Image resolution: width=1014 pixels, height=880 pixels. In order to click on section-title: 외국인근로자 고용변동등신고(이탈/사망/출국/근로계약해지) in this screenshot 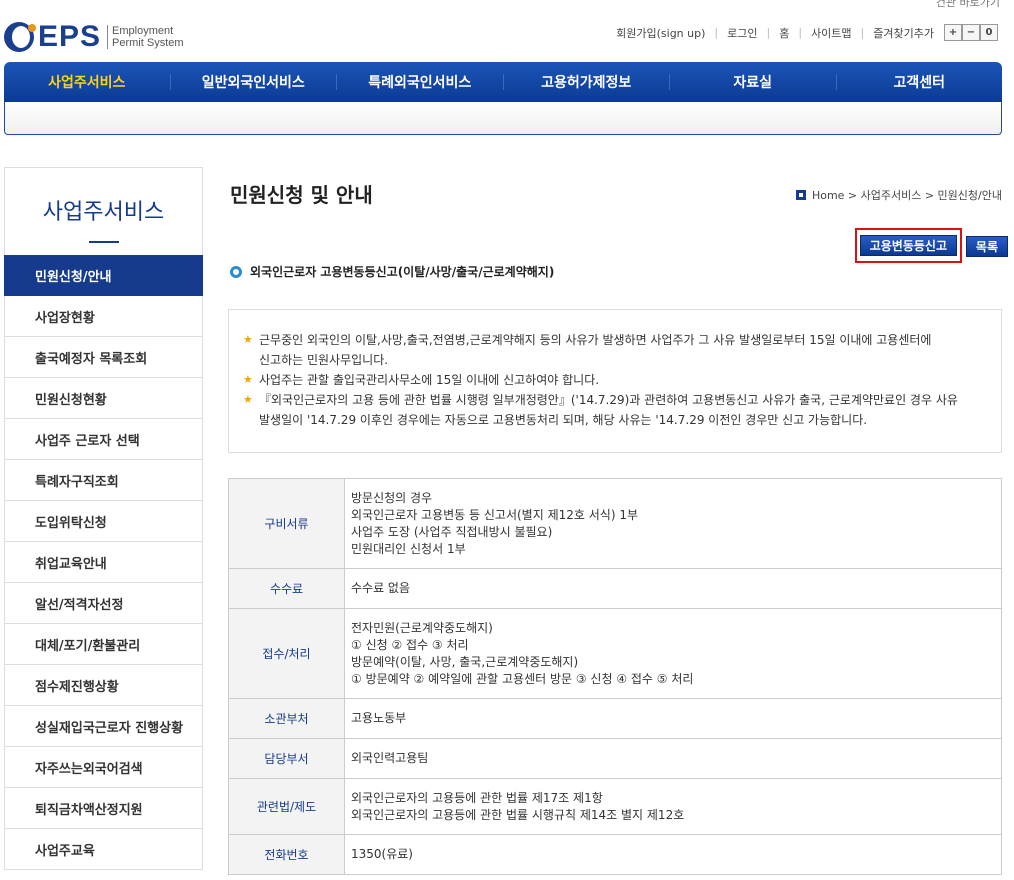, I will do `click(402, 272)`.